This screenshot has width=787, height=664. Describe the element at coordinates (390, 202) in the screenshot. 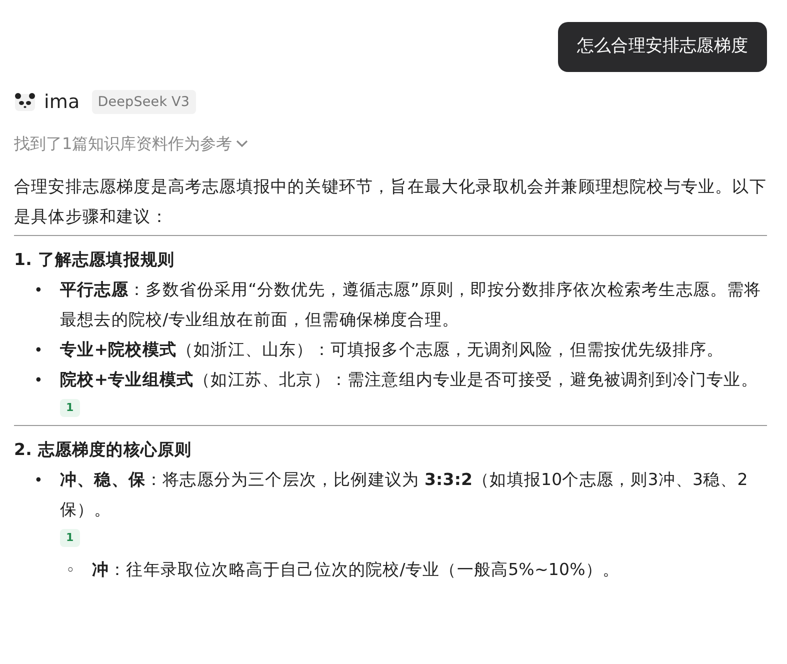

I see `paragraph: 合理安排志愿梯度是高考志愿填报中的关键环节，旨在最大化录取机会并兼顾理想院校与专业。以下是具体步骤和建议：` at that location.